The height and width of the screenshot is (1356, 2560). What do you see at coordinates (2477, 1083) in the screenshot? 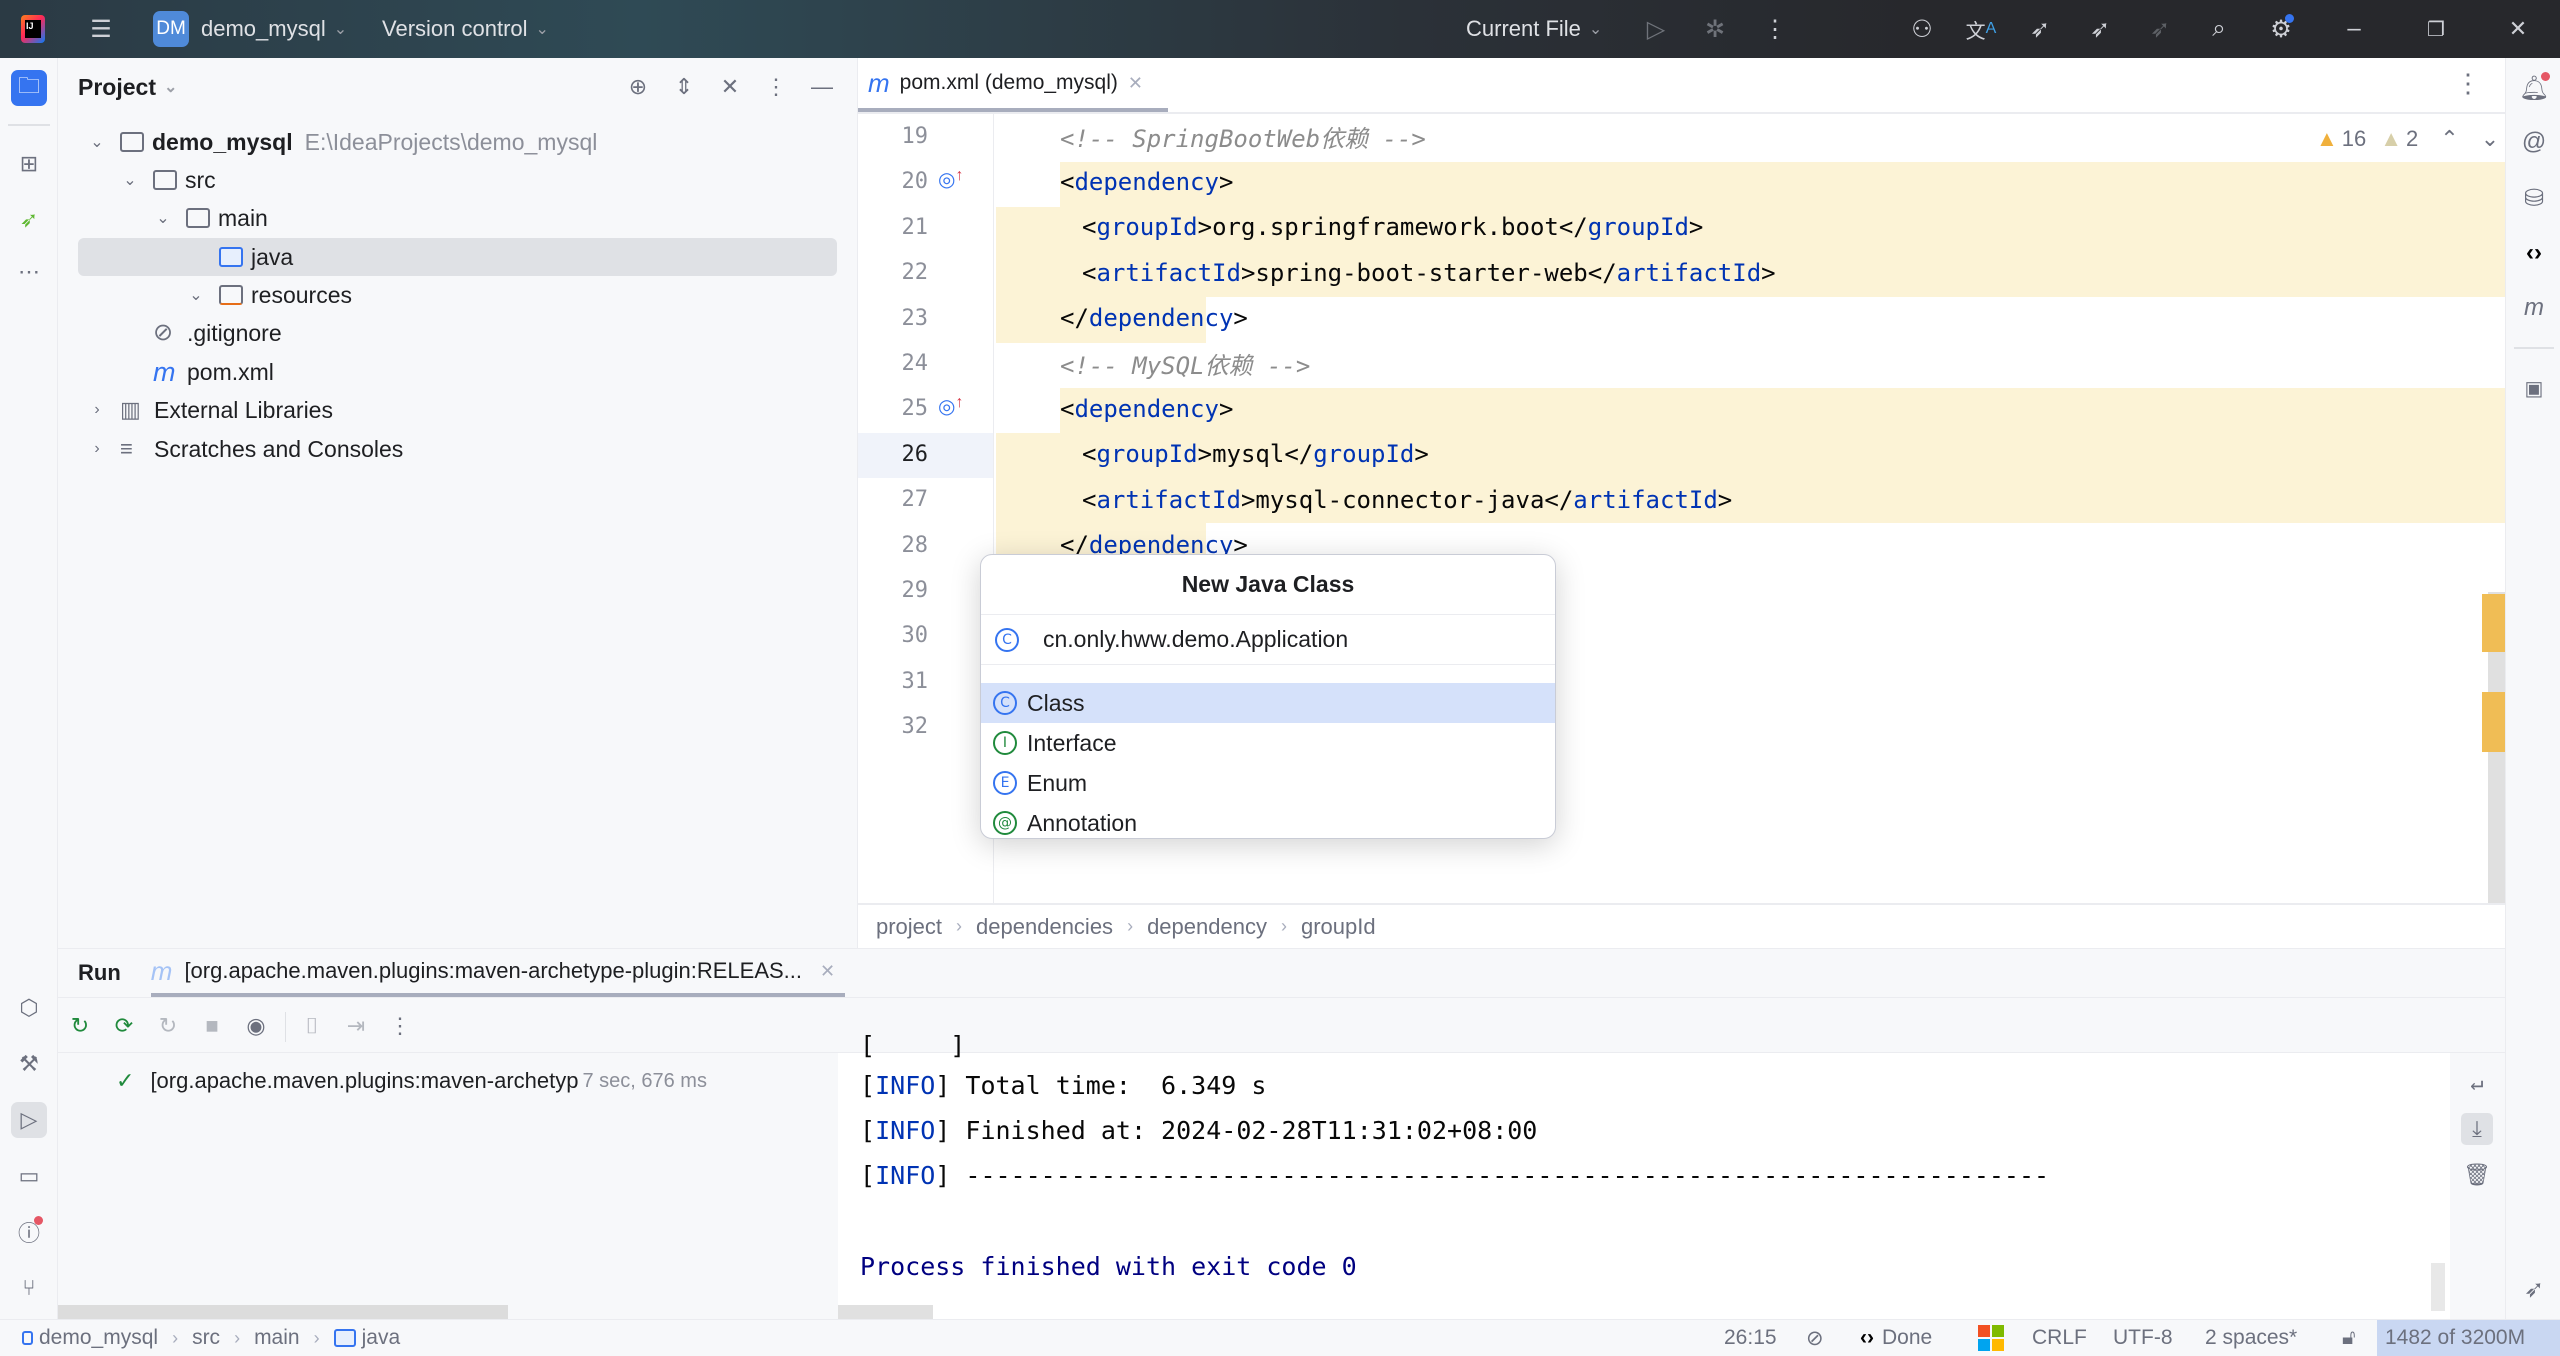
I see `soft-wrap-icon: ↵` at bounding box center [2477, 1083].